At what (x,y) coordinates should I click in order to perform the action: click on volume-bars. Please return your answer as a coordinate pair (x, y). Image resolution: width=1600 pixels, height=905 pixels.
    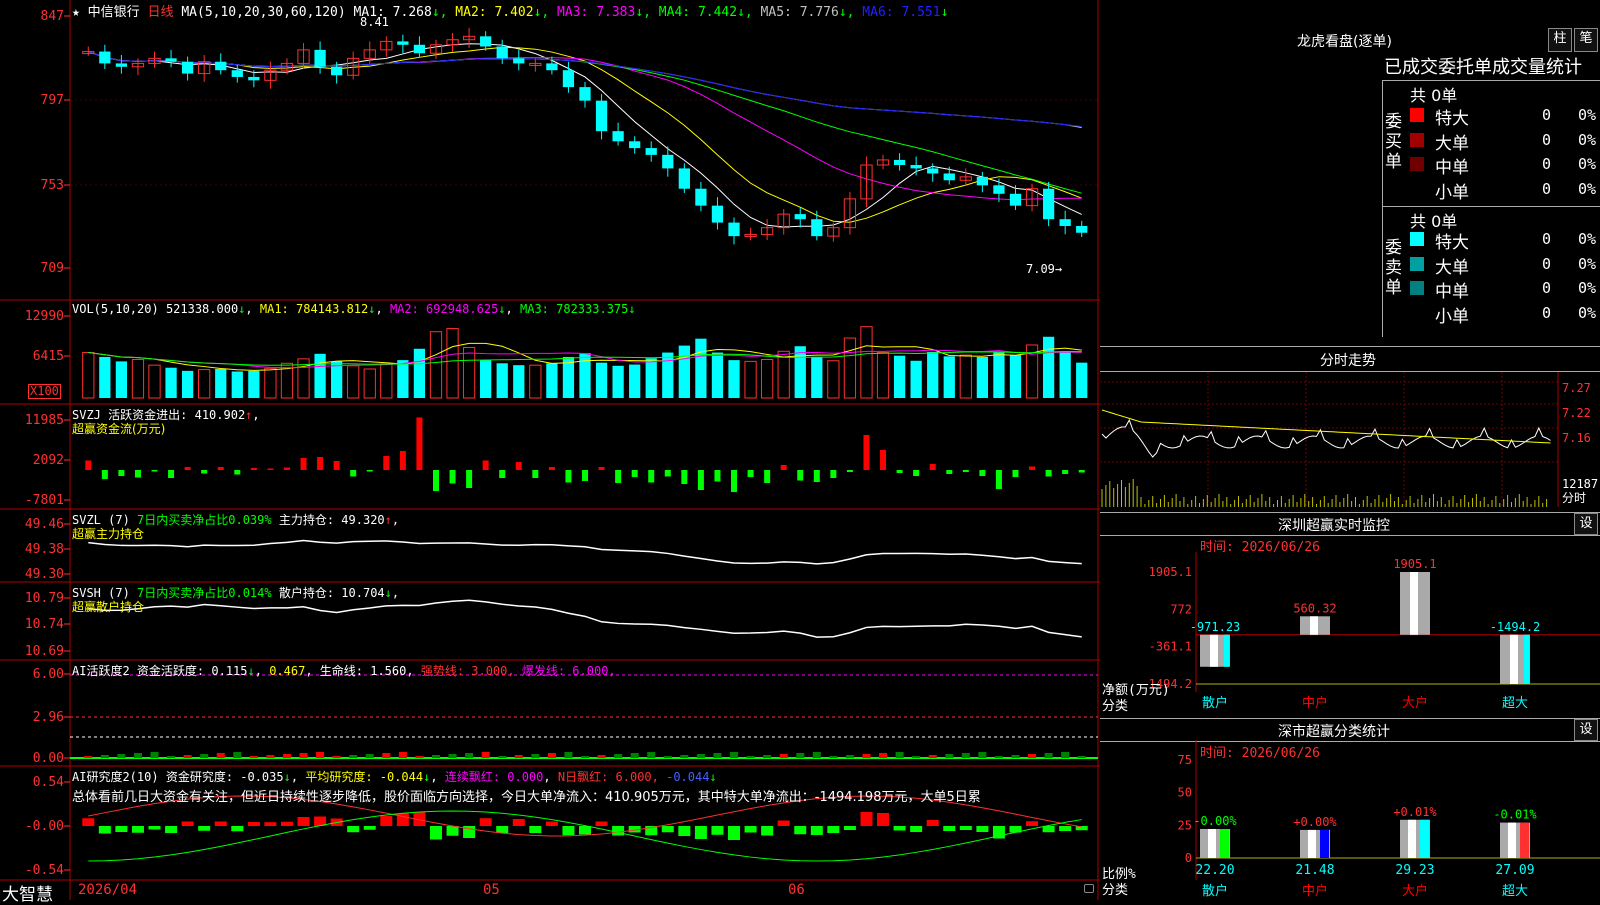
    Looking at the image, I should click on (585, 362).